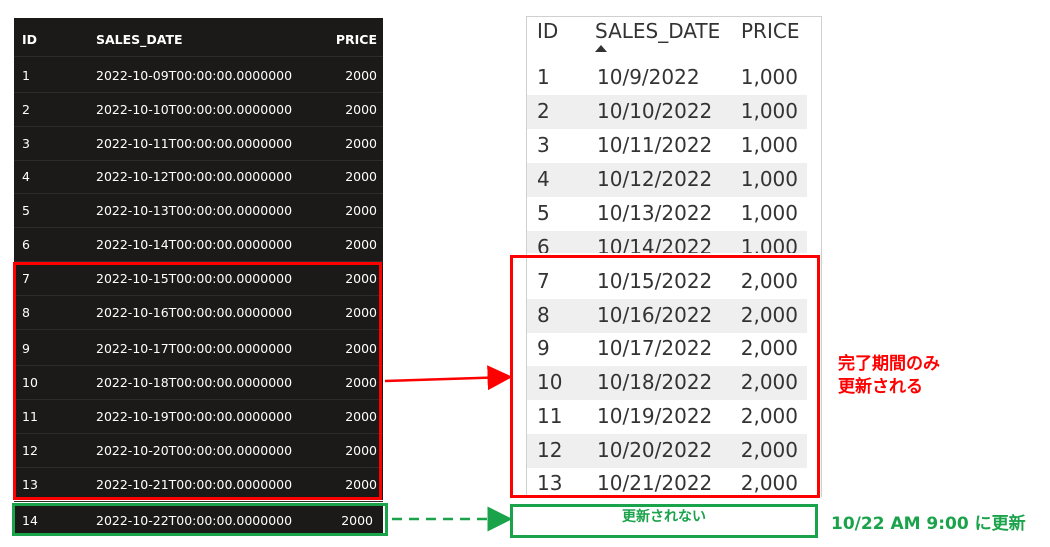  Describe the element at coordinates (655, 244) in the screenshot. I see `cell-sales-date: 10/14/2022` at that location.